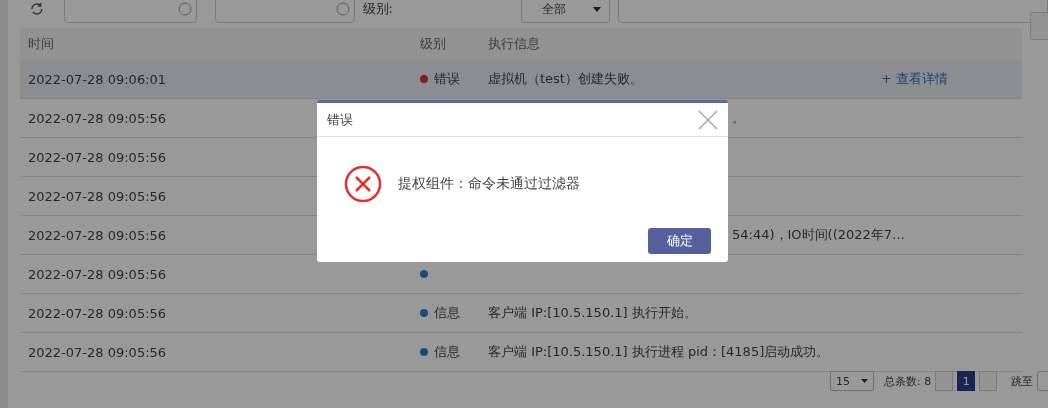 Image resolution: width=1048 pixels, height=408 pixels. What do you see at coordinates (340, 119) in the screenshot?
I see `dialog-title: 错误` at bounding box center [340, 119].